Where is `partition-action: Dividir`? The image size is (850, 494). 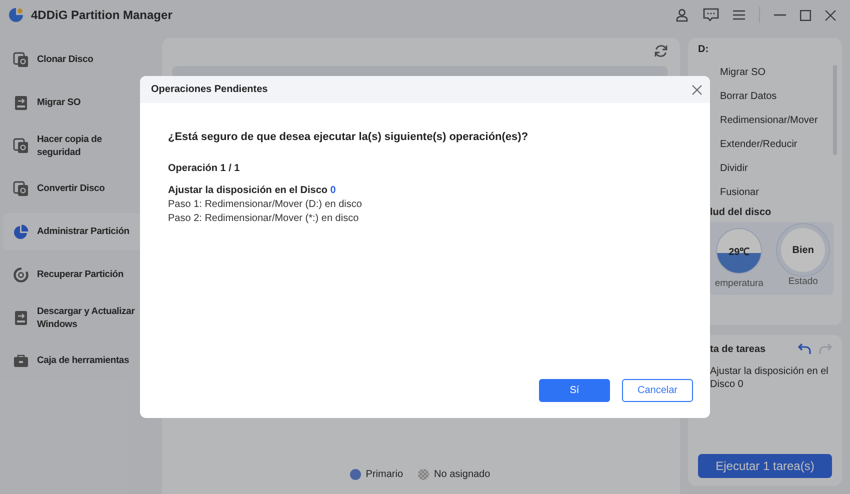
partition-action: Dividir is located at coordinates (772, 169).